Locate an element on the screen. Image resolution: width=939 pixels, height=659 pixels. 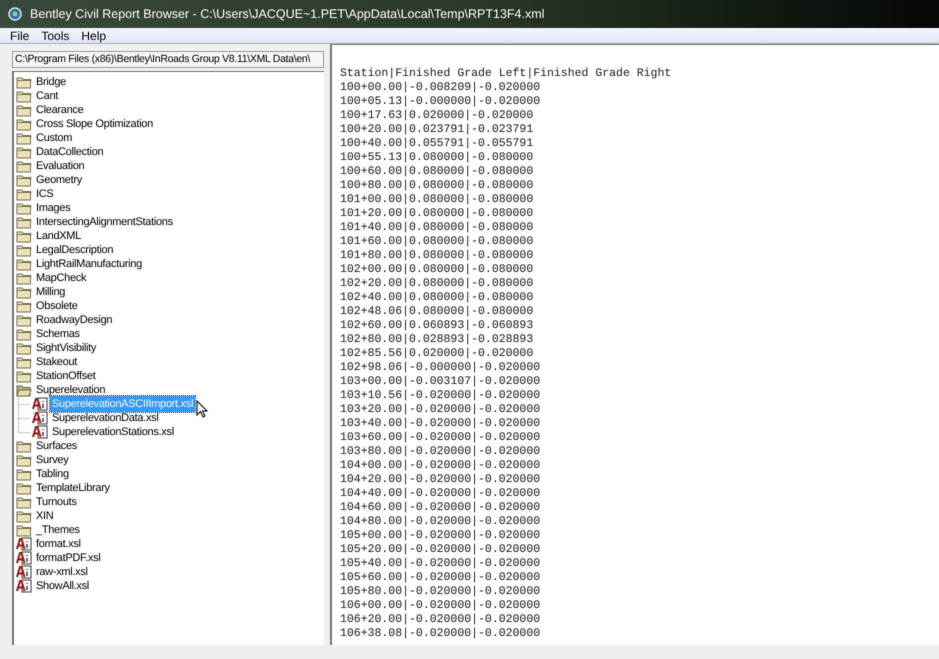
folder-item: Turnouts is located at coordinates (56, 502).